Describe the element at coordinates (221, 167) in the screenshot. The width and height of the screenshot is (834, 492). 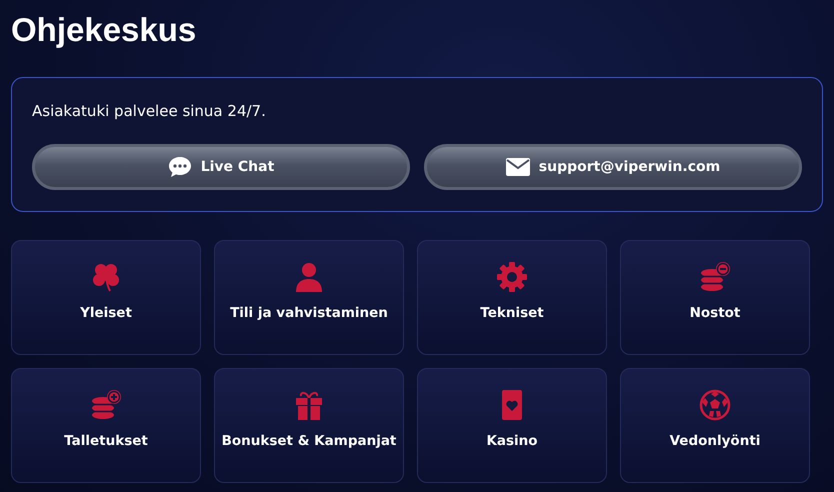
I see `live-chat-button: Live Chat` at that location.